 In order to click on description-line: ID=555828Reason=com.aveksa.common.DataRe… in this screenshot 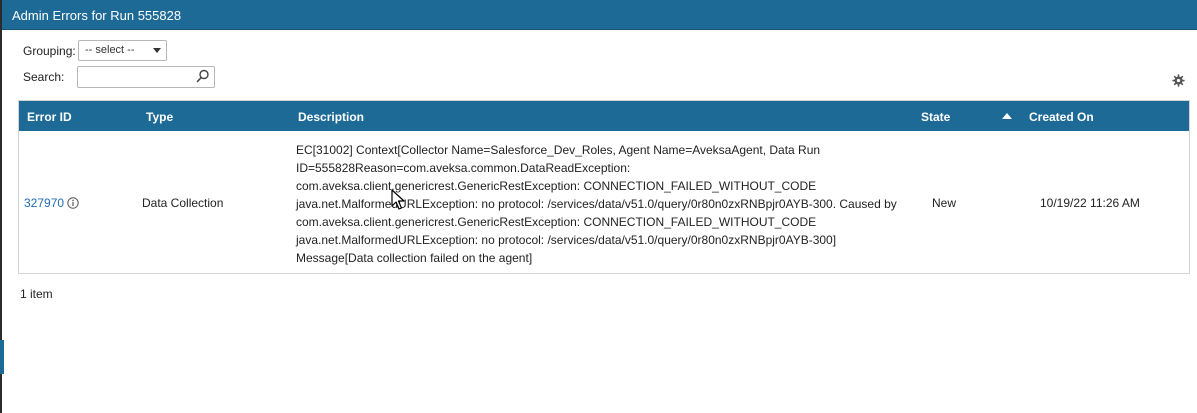, I will do `click(463, 168)`.